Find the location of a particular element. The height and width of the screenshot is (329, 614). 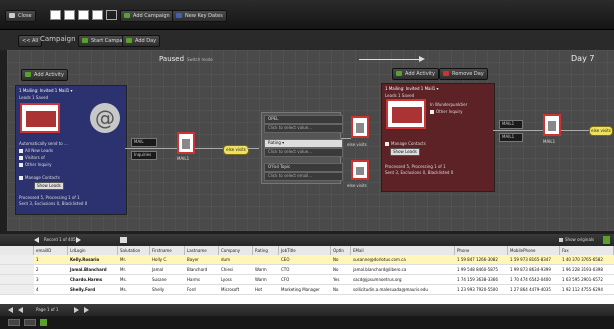

table-cell: 1 99 873 8634-9399 is located at coordinates (534, 269).